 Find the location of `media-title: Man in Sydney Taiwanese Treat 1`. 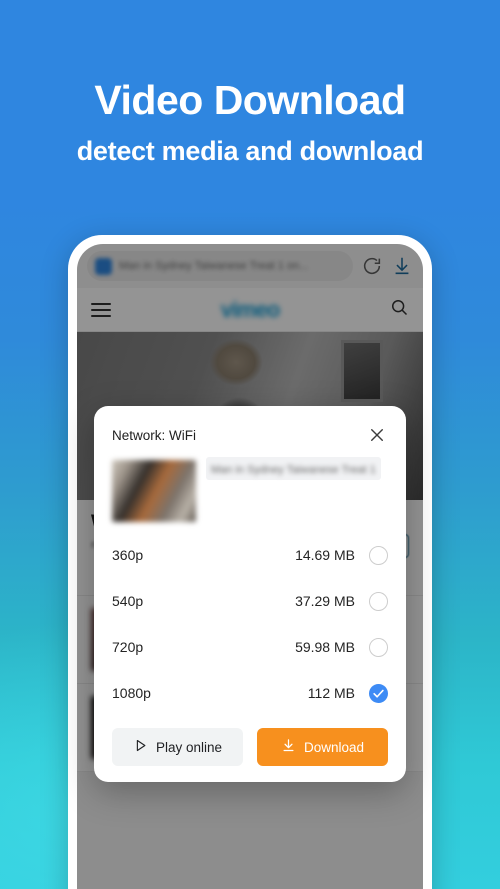

media-title: Man in Sydney Taiwanese Treat 1 is located at coordinates (293, 470).